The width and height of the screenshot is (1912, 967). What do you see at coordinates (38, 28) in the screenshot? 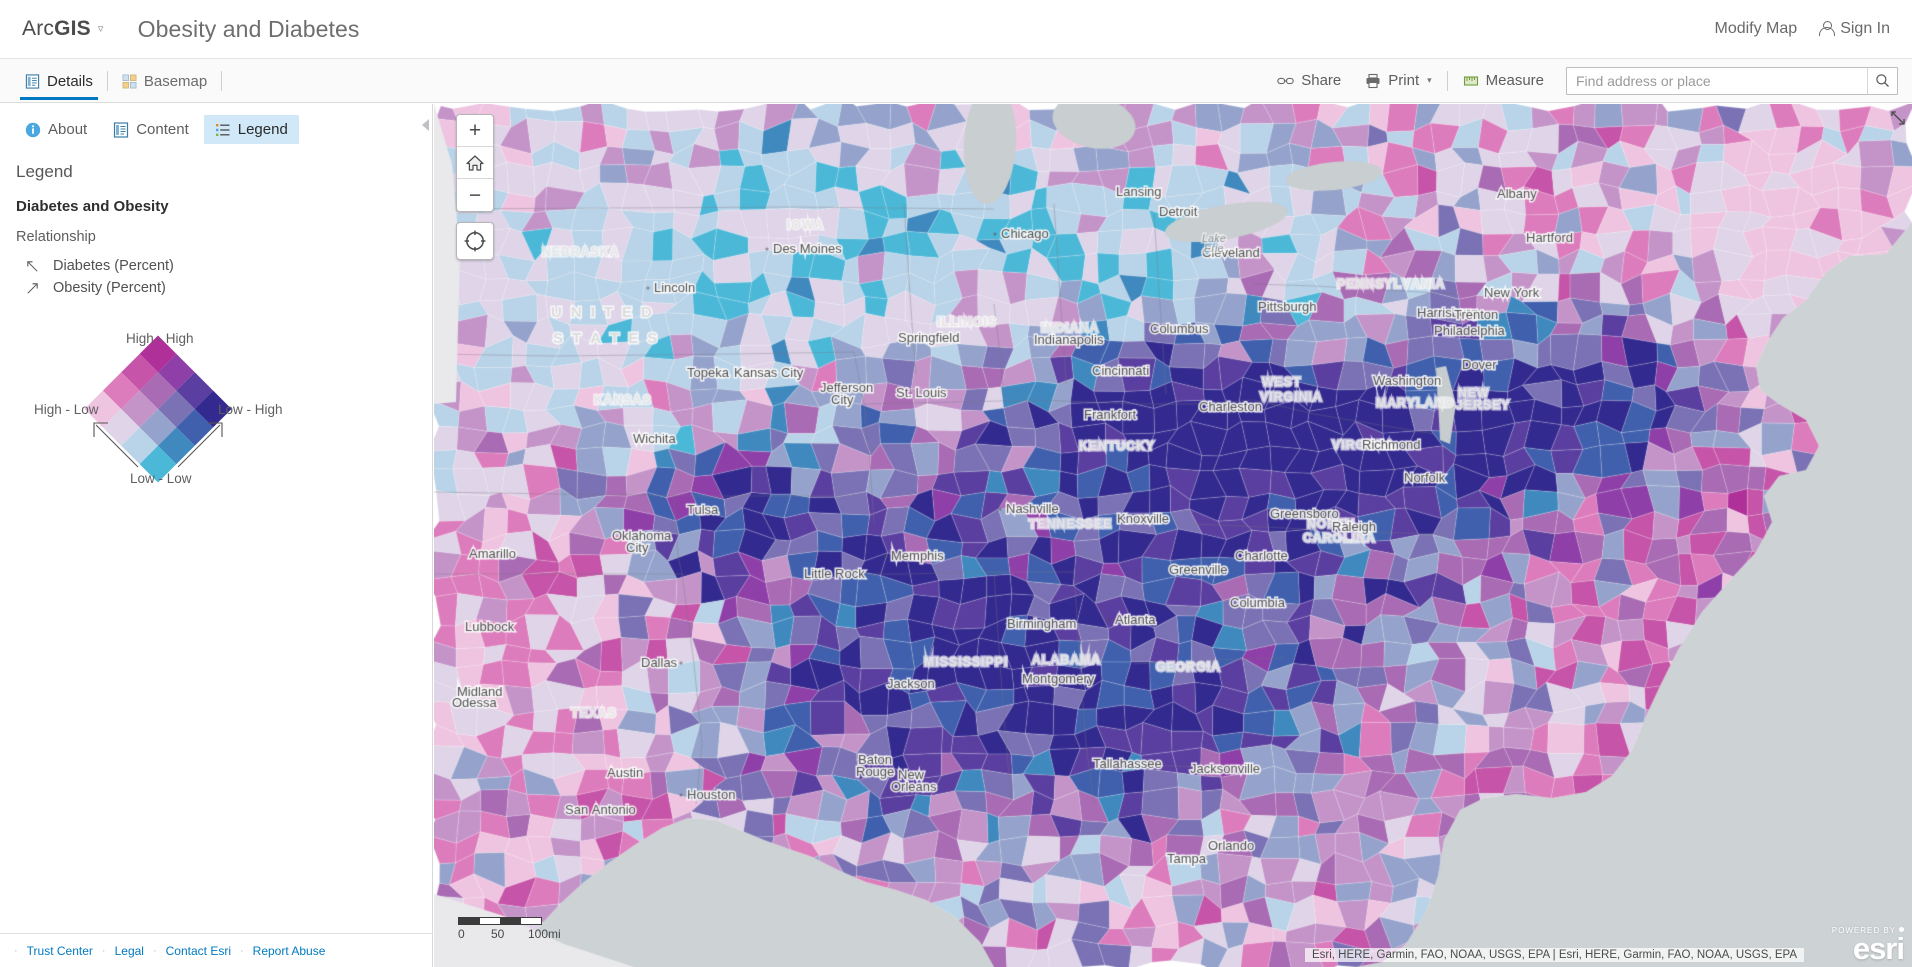
I see `brand-prefix: Arc` at bounding box center [38, 28].